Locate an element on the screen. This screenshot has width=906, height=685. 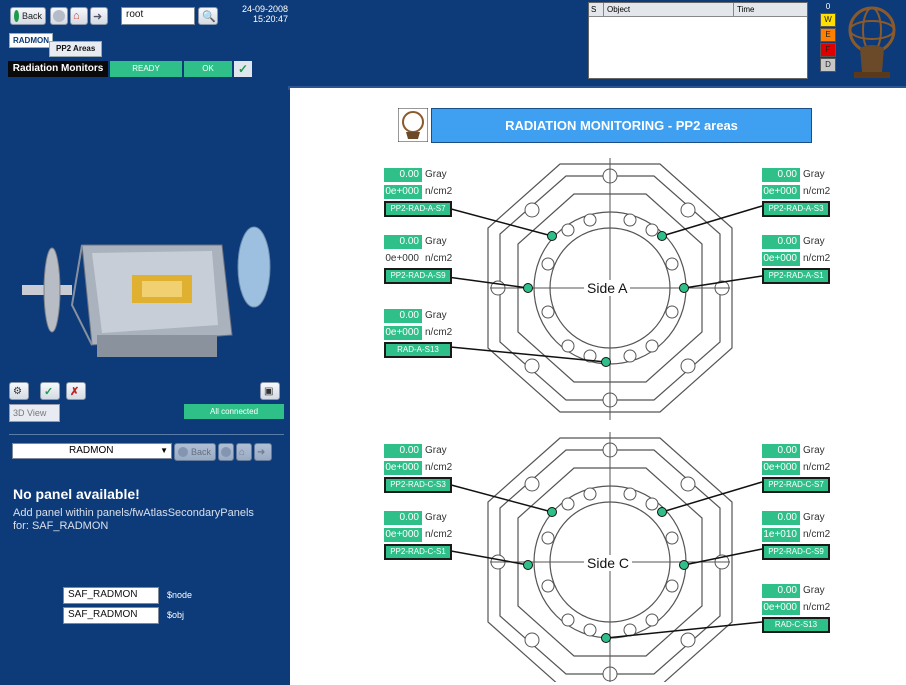
sensor-pp2-rad-c-s7: 0.00 Gray 0e+000 n/cm2 PP2-RAD-C-S7 is located at coordinates (798, 469).